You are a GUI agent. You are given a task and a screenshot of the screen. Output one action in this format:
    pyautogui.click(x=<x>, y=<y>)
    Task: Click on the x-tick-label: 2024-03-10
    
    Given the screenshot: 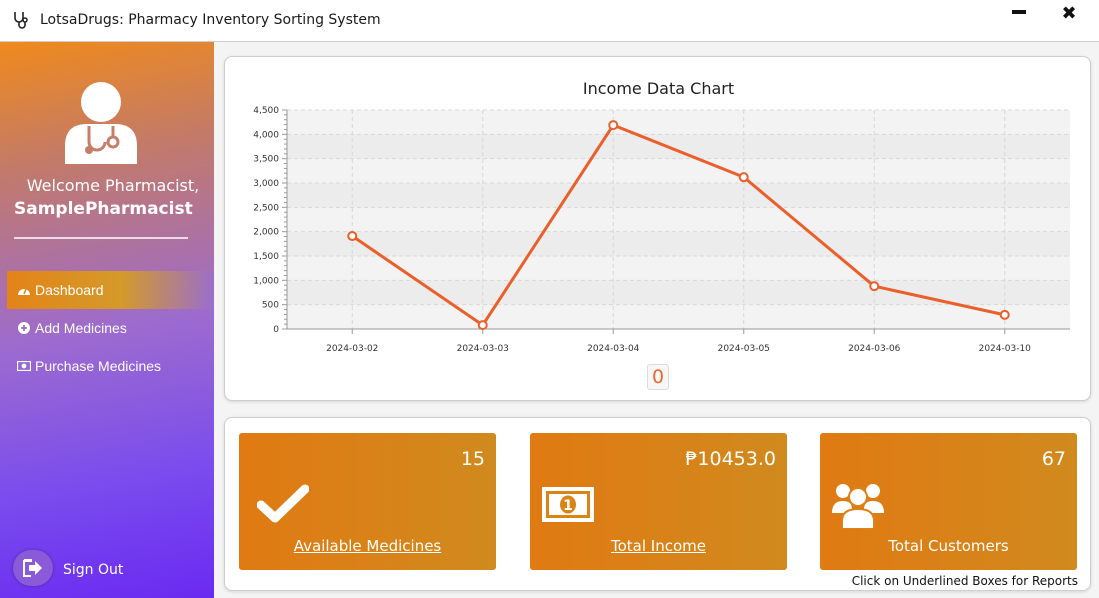 What is the action you would take?
    pyautogui.click(x=1005, y=349)
    